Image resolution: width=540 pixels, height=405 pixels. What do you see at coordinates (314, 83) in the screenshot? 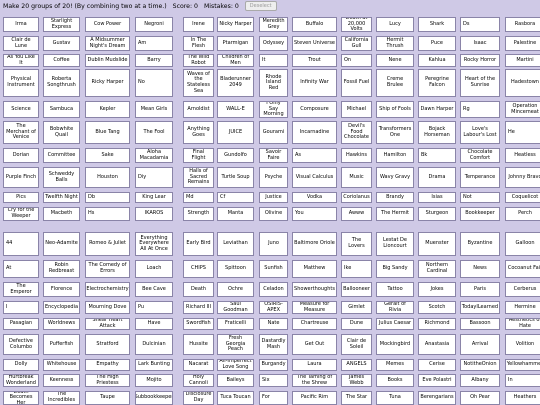
I see `word-tile: Infinity War` at bounding box center [314, 83].